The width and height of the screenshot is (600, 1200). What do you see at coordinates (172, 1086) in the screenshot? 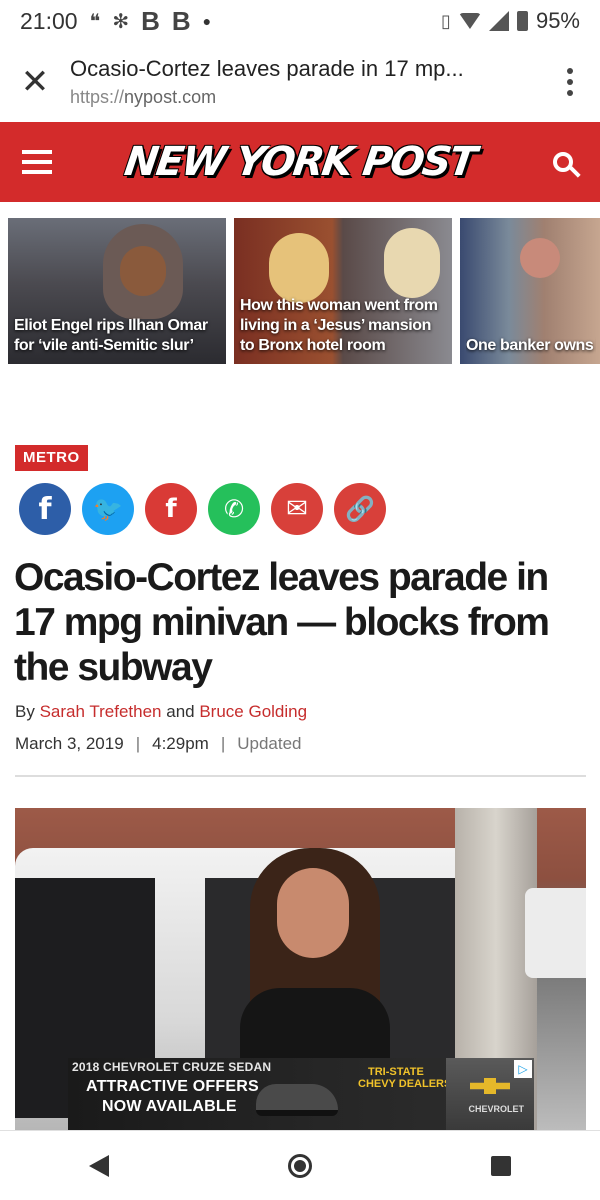
I see `ad-offer-line1: ATTRACTIVE OFFERS` at bounding box center [172, 1086].